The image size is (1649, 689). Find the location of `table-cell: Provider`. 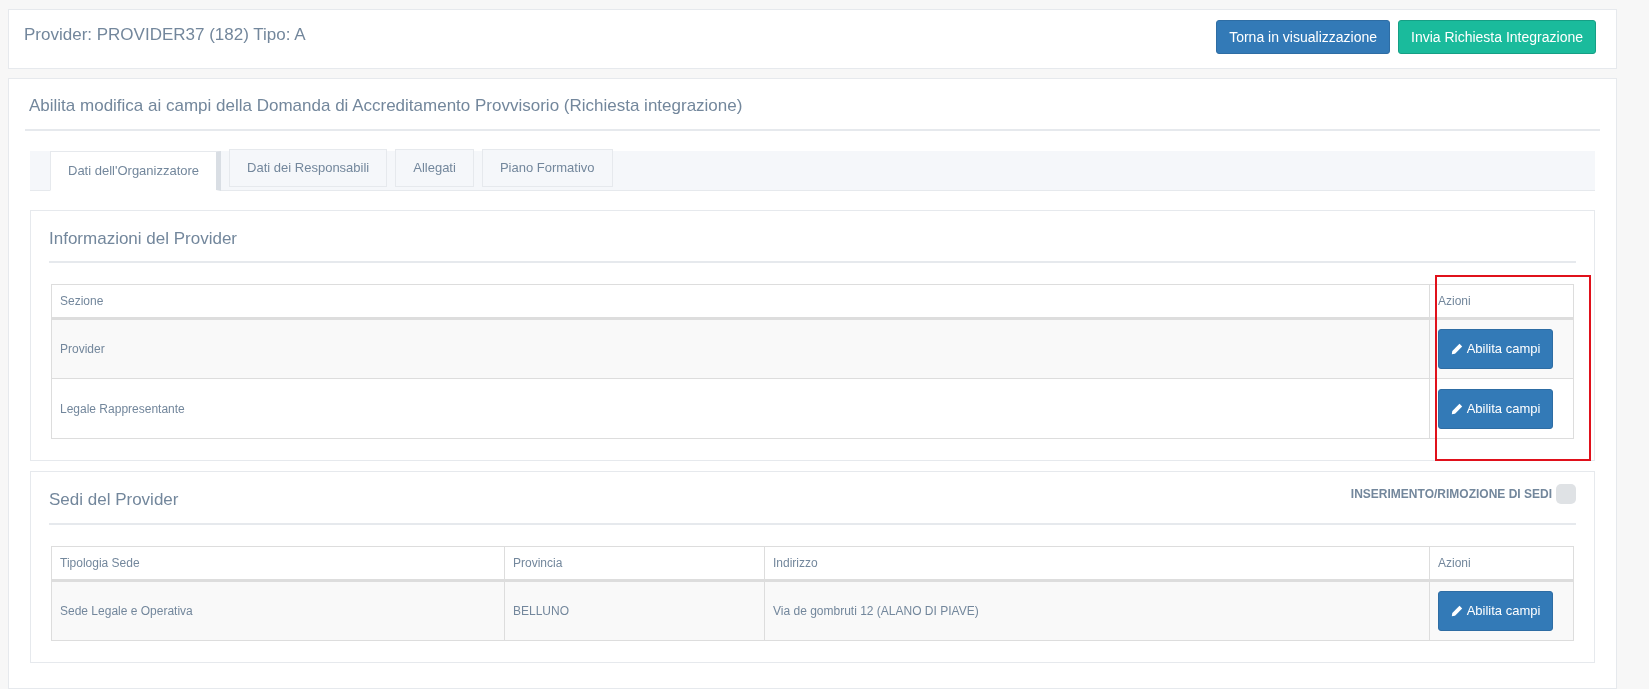

table-cell: Provider is located at coordinates (740, 348).